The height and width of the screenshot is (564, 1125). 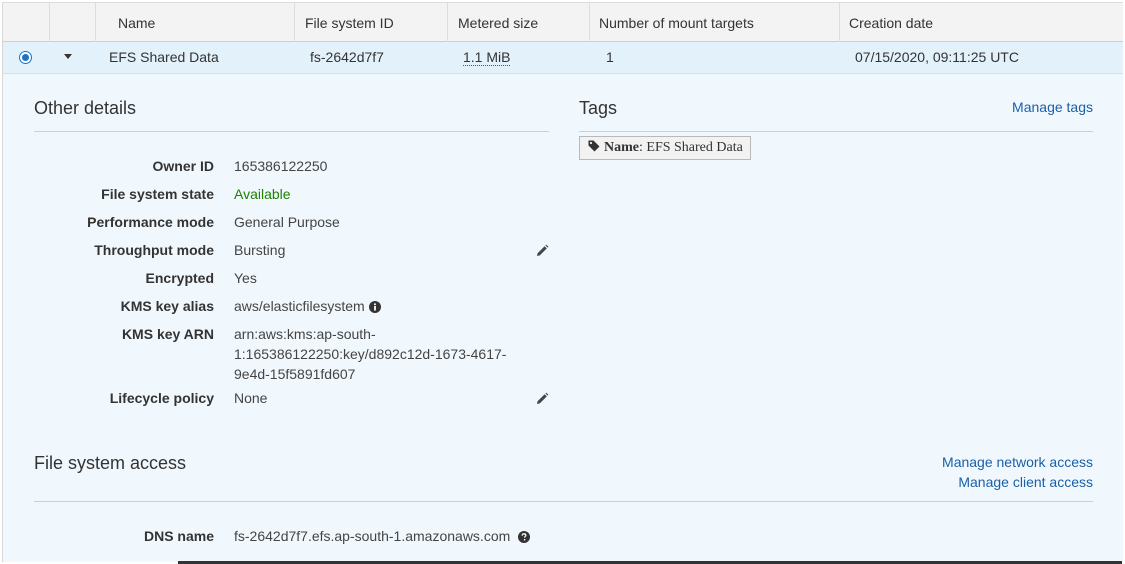 I want to click on dns-name-label: DNS name, so click(x=178, y=536).